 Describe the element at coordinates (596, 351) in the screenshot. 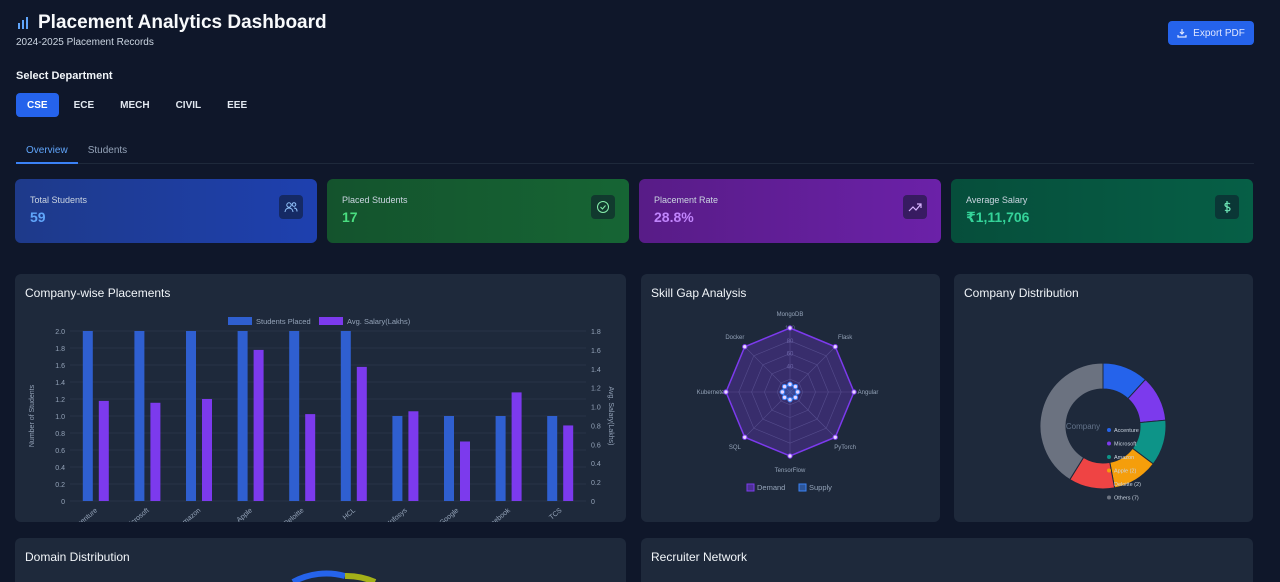

I see `y2-tick-label: 1.6` at that location.